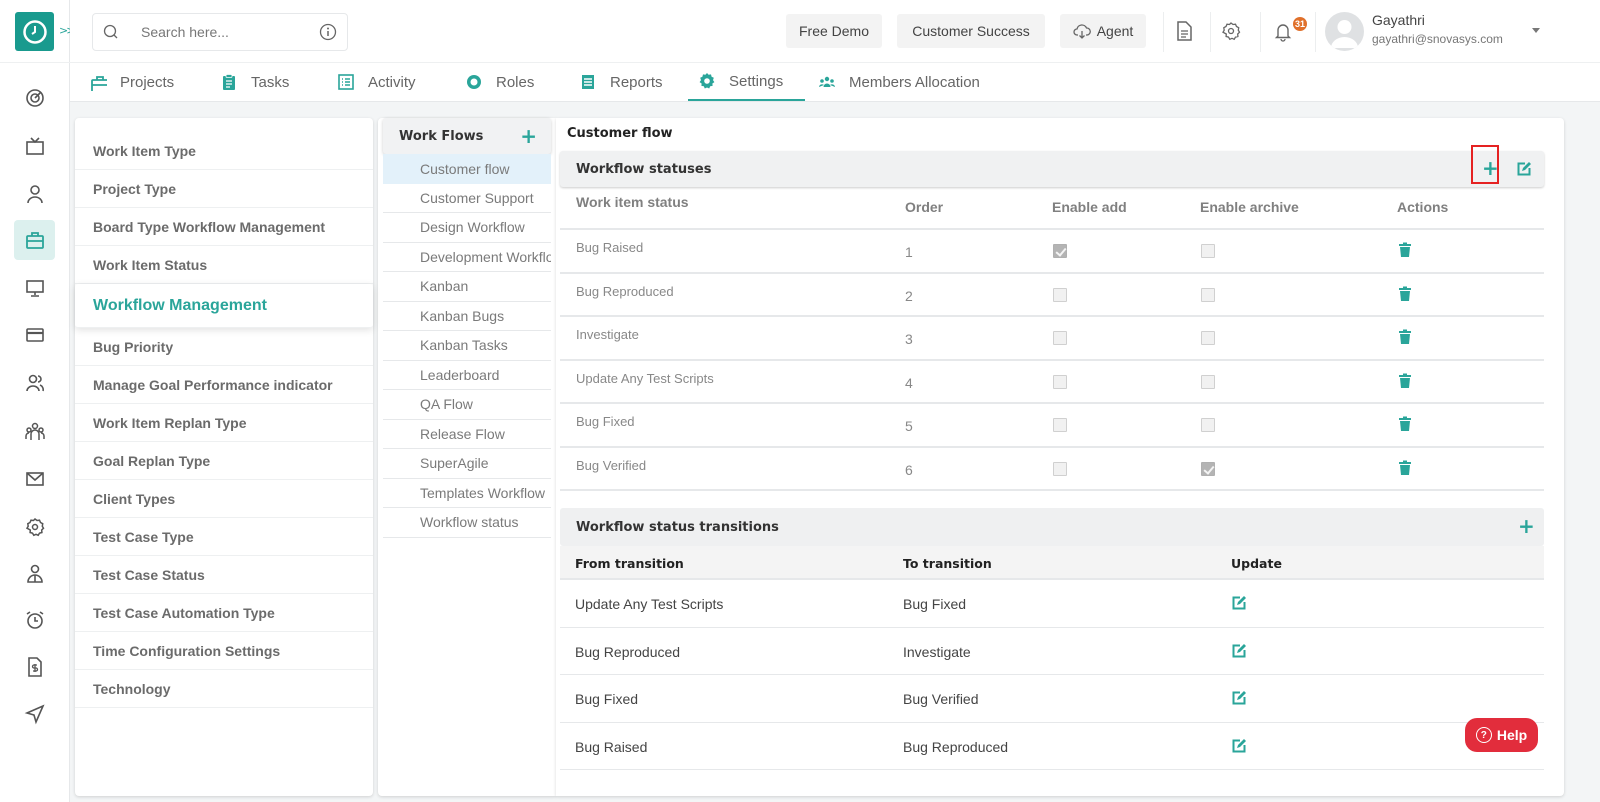  I want to click on tab-tasks: Tasks, so click(254, 82).